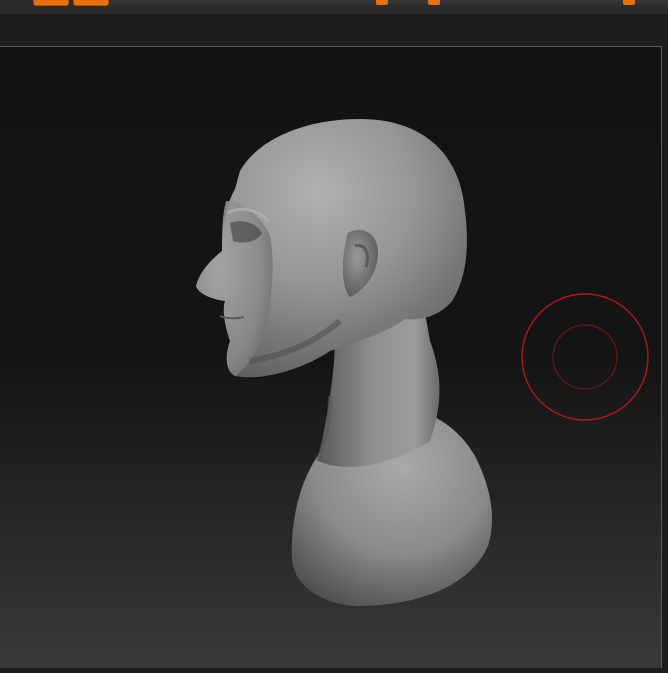 This screenshot has height=673, width=668. I want to click on brush-cursor, so click(585, 357).